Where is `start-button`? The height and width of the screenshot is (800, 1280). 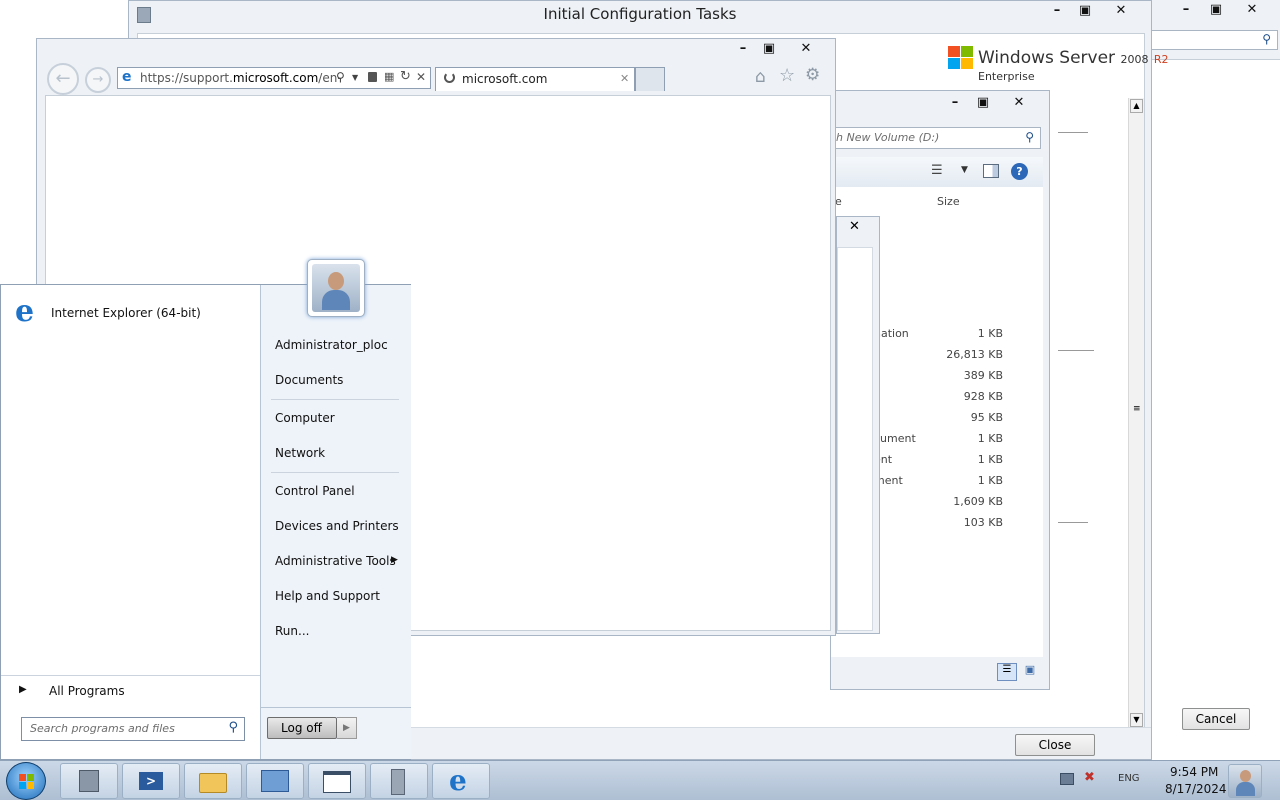
start-button is located at coordinates (26, 781).